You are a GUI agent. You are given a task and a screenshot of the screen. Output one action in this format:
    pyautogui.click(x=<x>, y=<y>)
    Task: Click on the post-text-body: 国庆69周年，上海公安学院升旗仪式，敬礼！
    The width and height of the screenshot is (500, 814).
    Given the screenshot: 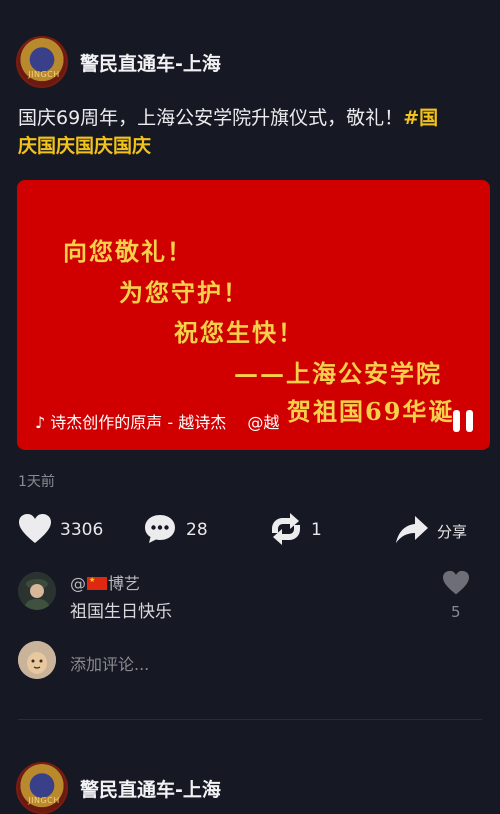 What is the action you would take?
    pyautogui.click(x=211, y=118)
    